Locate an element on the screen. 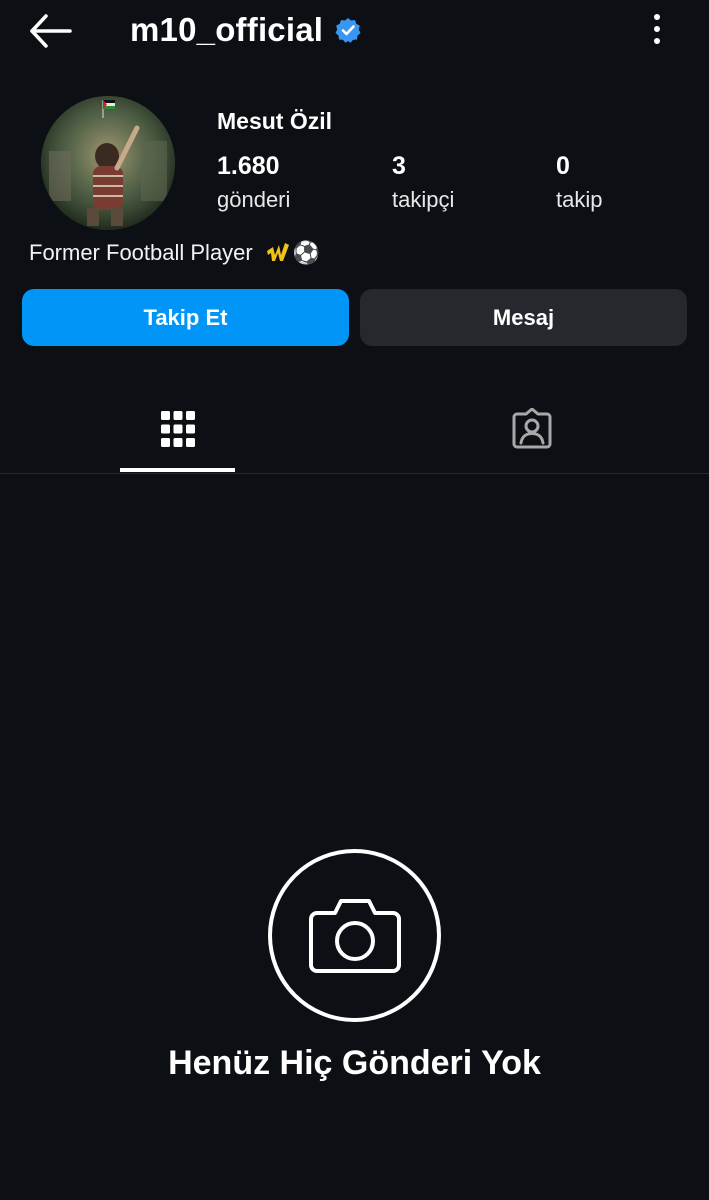 This screenshot has height=1200, width=709. back-button is located at coordinates (51, 31).